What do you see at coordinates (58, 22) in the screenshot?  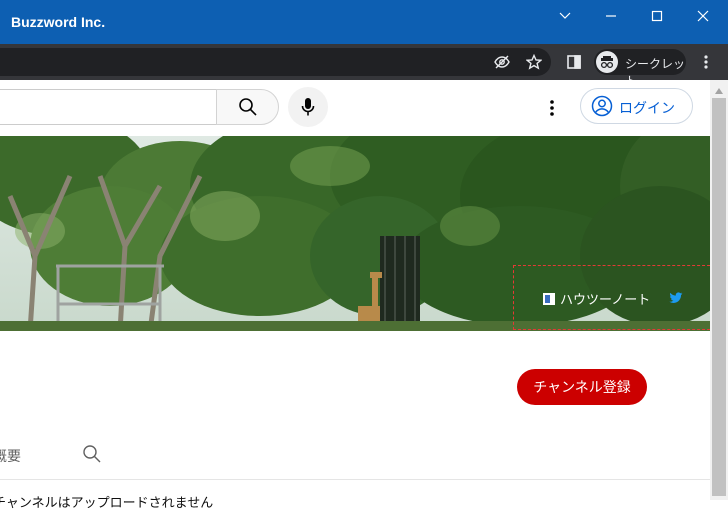 I see `window-title: Buzzword Inc.` at bounding box center [58, 22].